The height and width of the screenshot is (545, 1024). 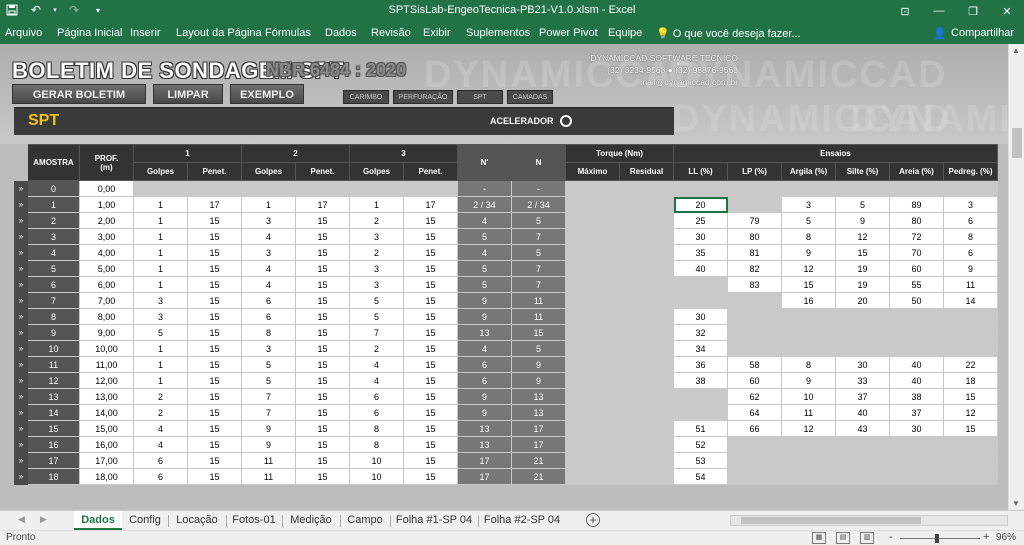 What do you see at coordinates (376, 300) in the screenshot?
I see `cell-golpes-3: 5` at bounding box center [376, 300].